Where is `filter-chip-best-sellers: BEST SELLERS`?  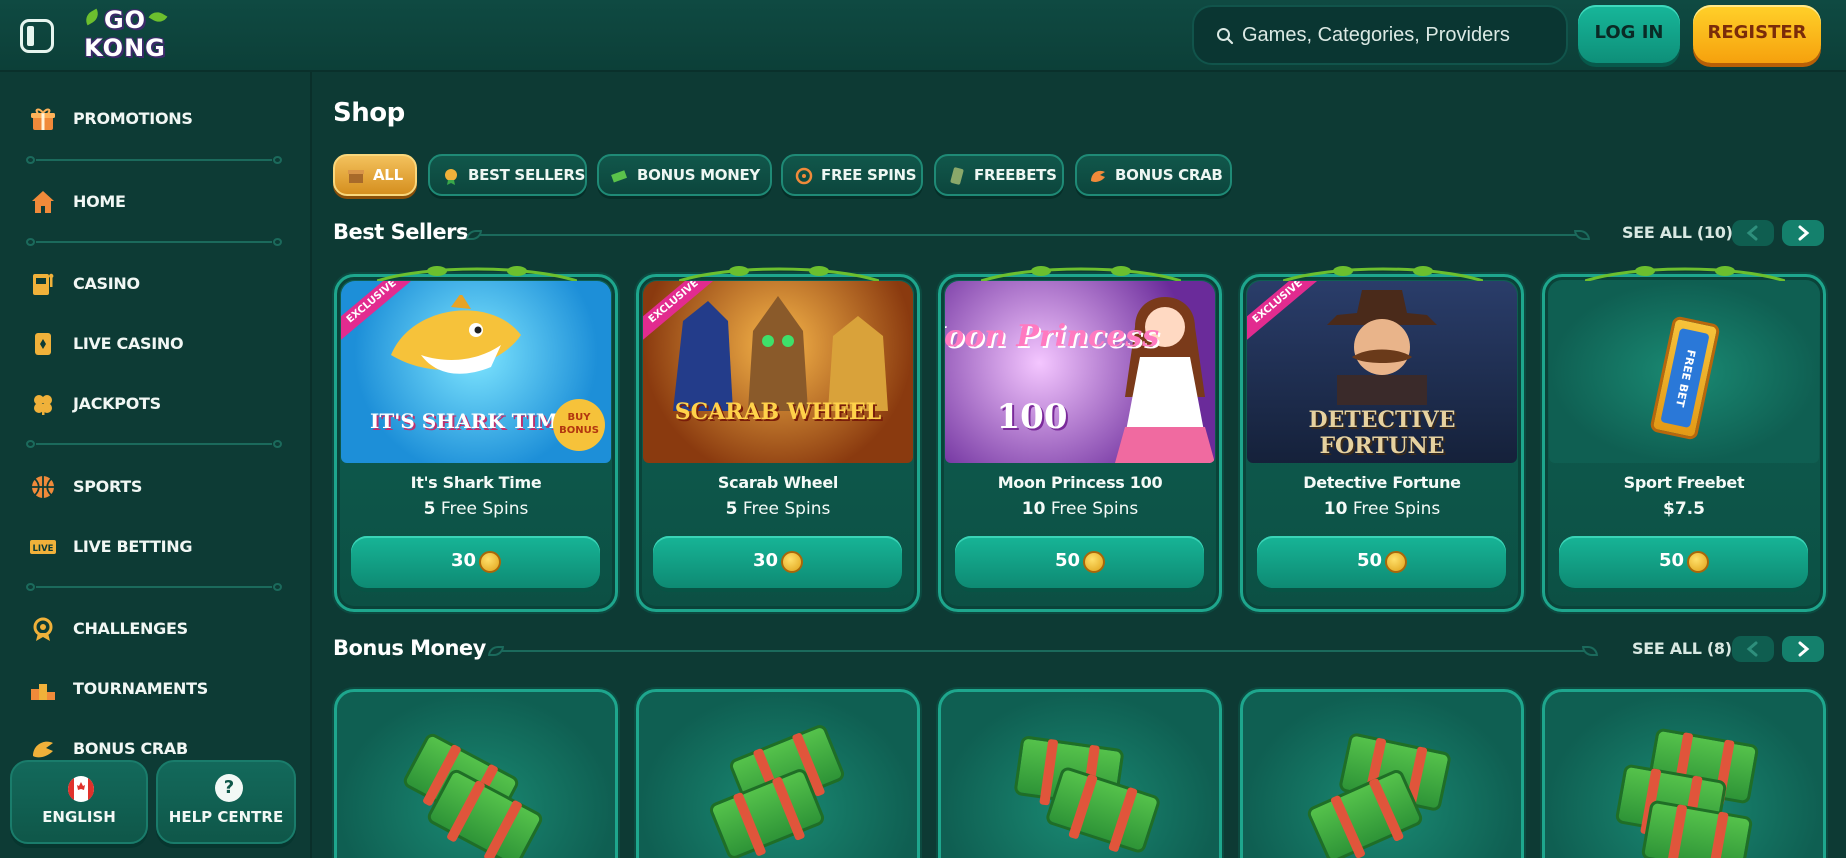 filter-chip-best-sellers: BEST SELLERS is located at coordinates (507, 175).